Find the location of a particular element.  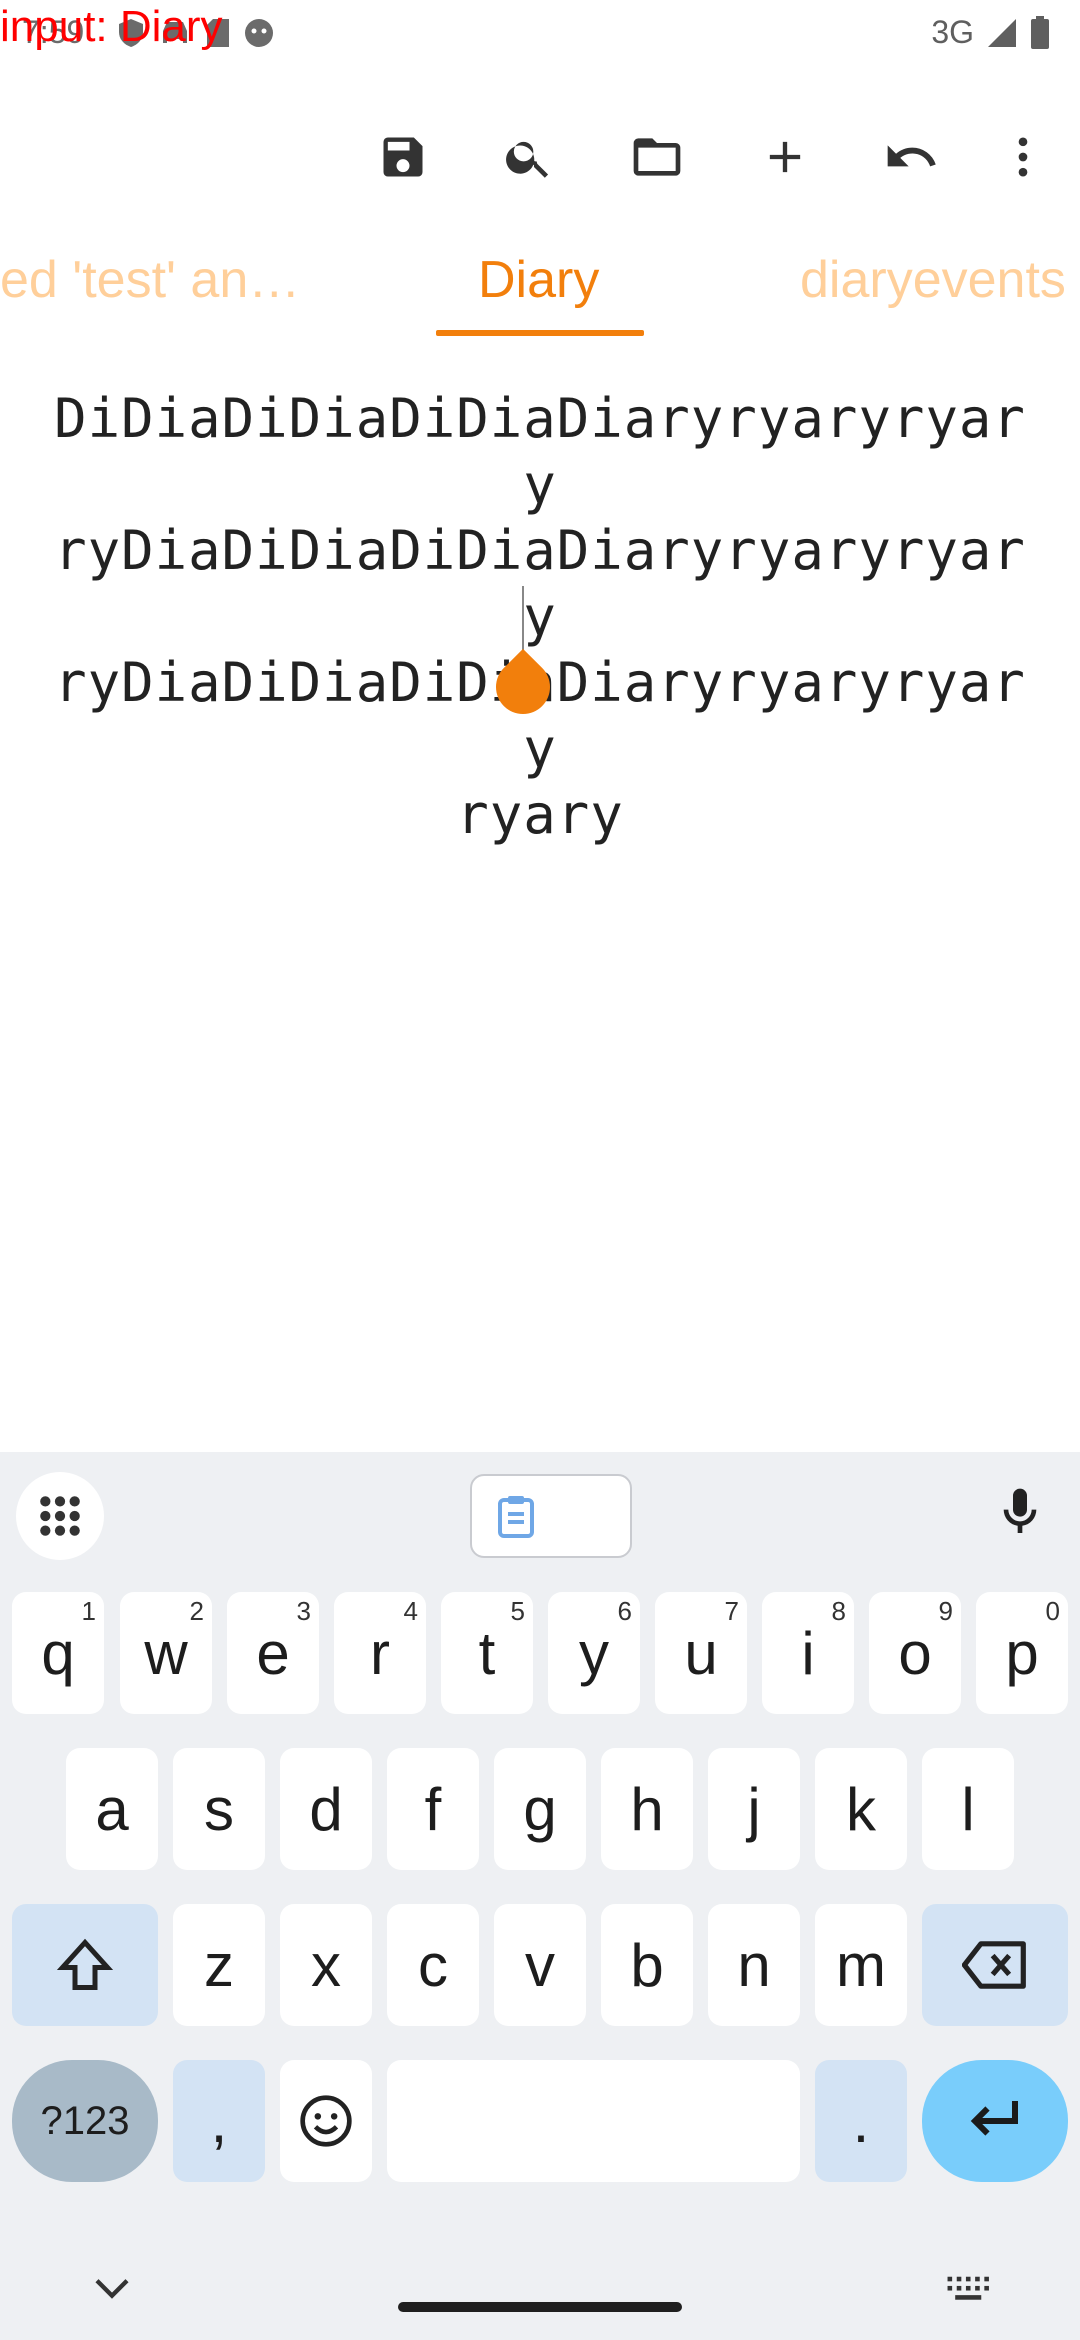

search-button is located at coordinates (529, 157).